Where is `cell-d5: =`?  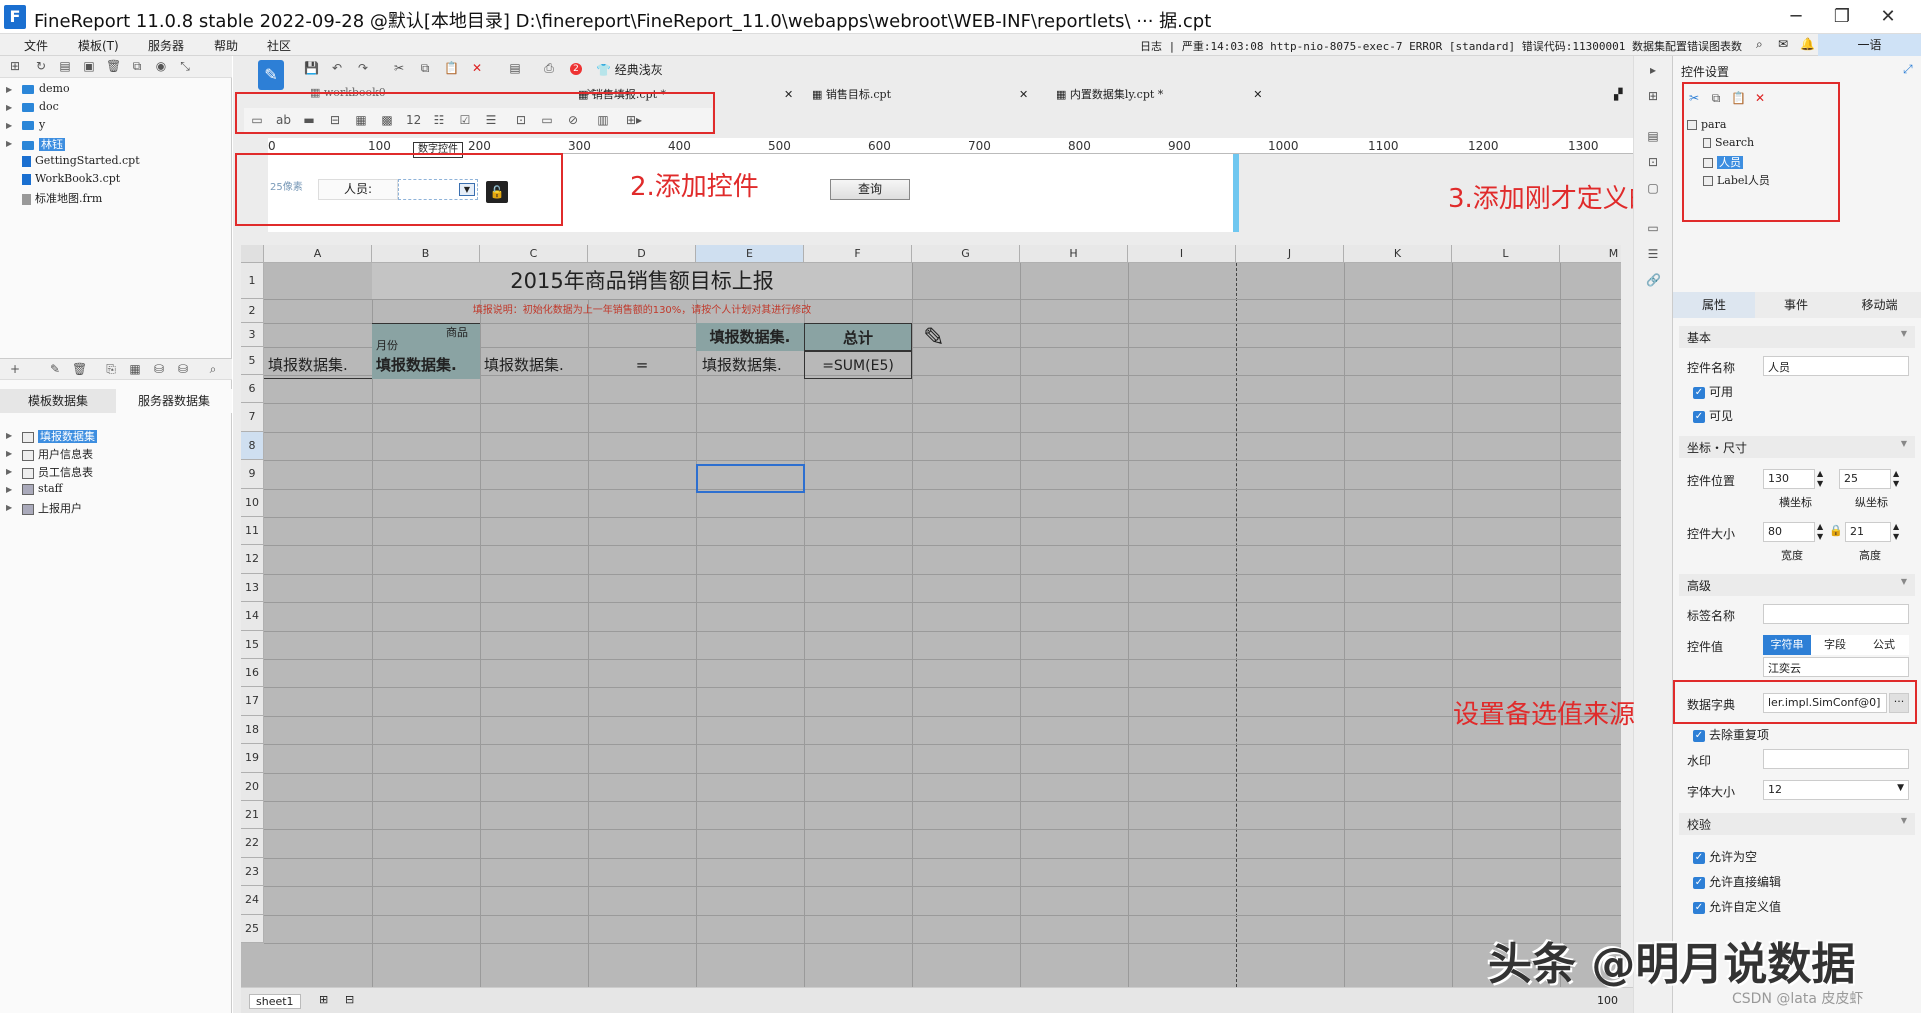
cell-d5: = is located at coordinates (642, 365).